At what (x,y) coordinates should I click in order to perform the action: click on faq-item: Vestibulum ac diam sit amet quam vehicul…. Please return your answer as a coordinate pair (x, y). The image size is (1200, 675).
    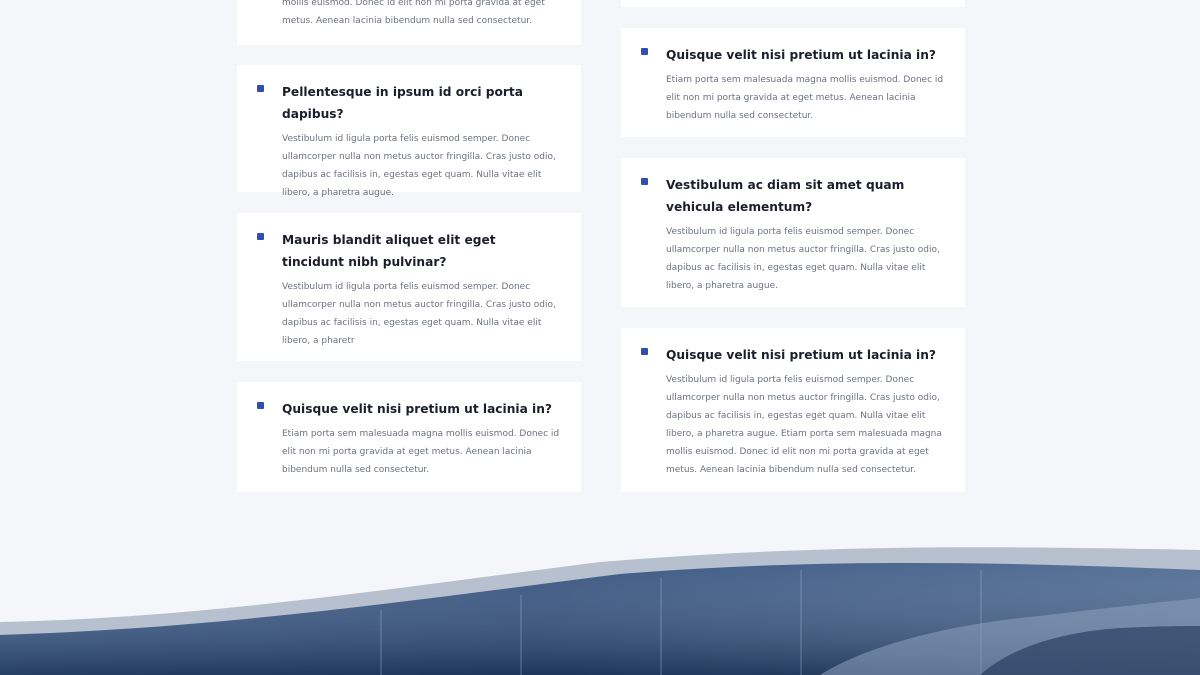
    Looking at the image, I should click on (793, 232).